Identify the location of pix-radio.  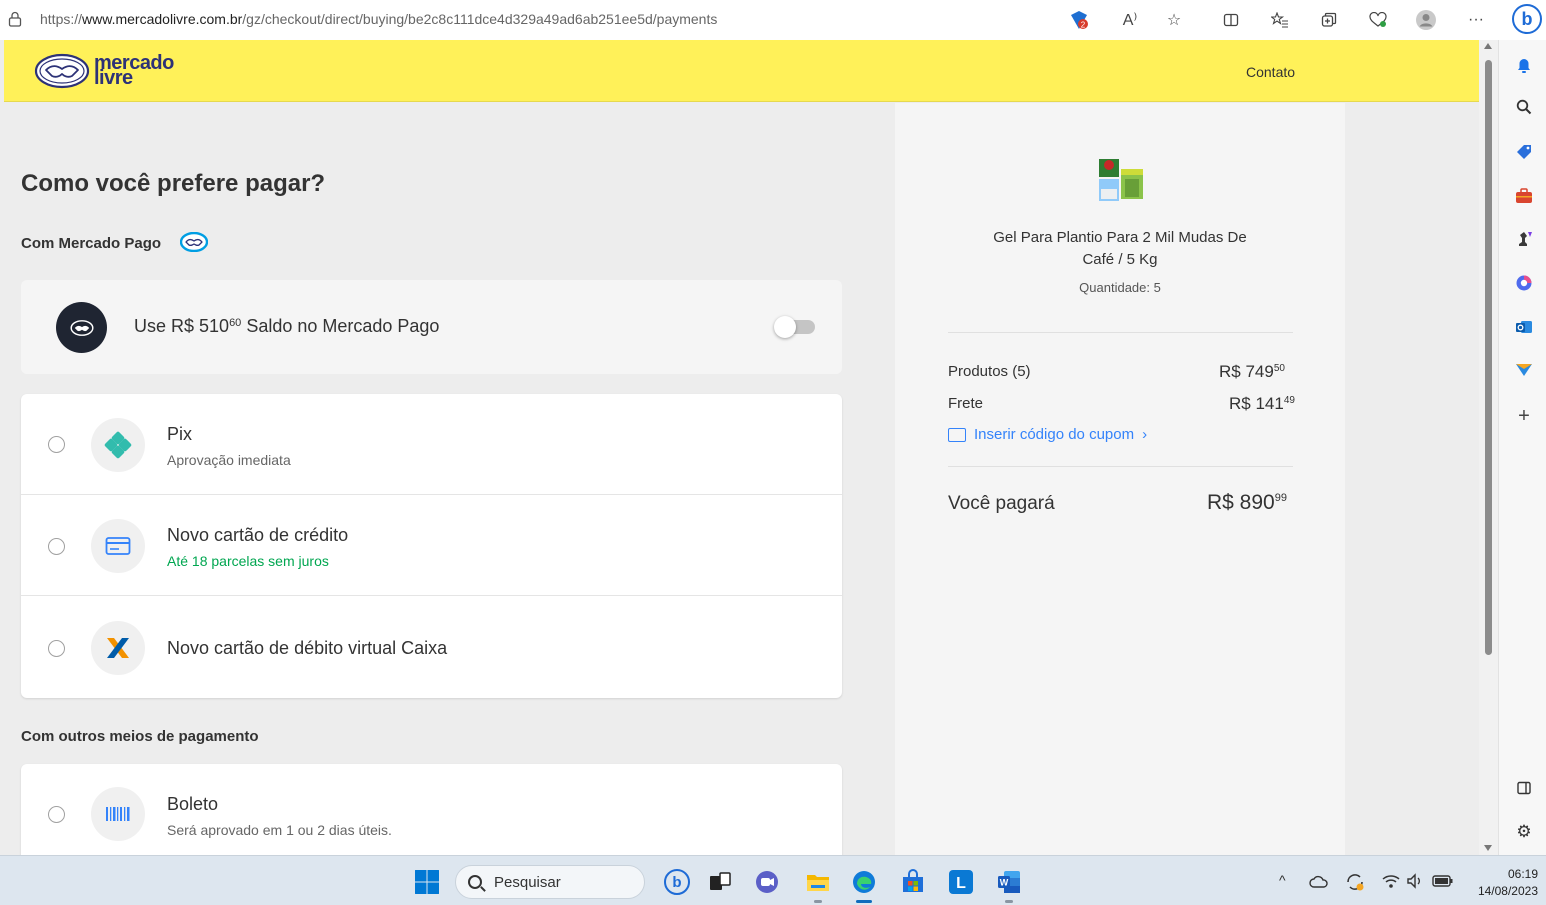
(56, 444).